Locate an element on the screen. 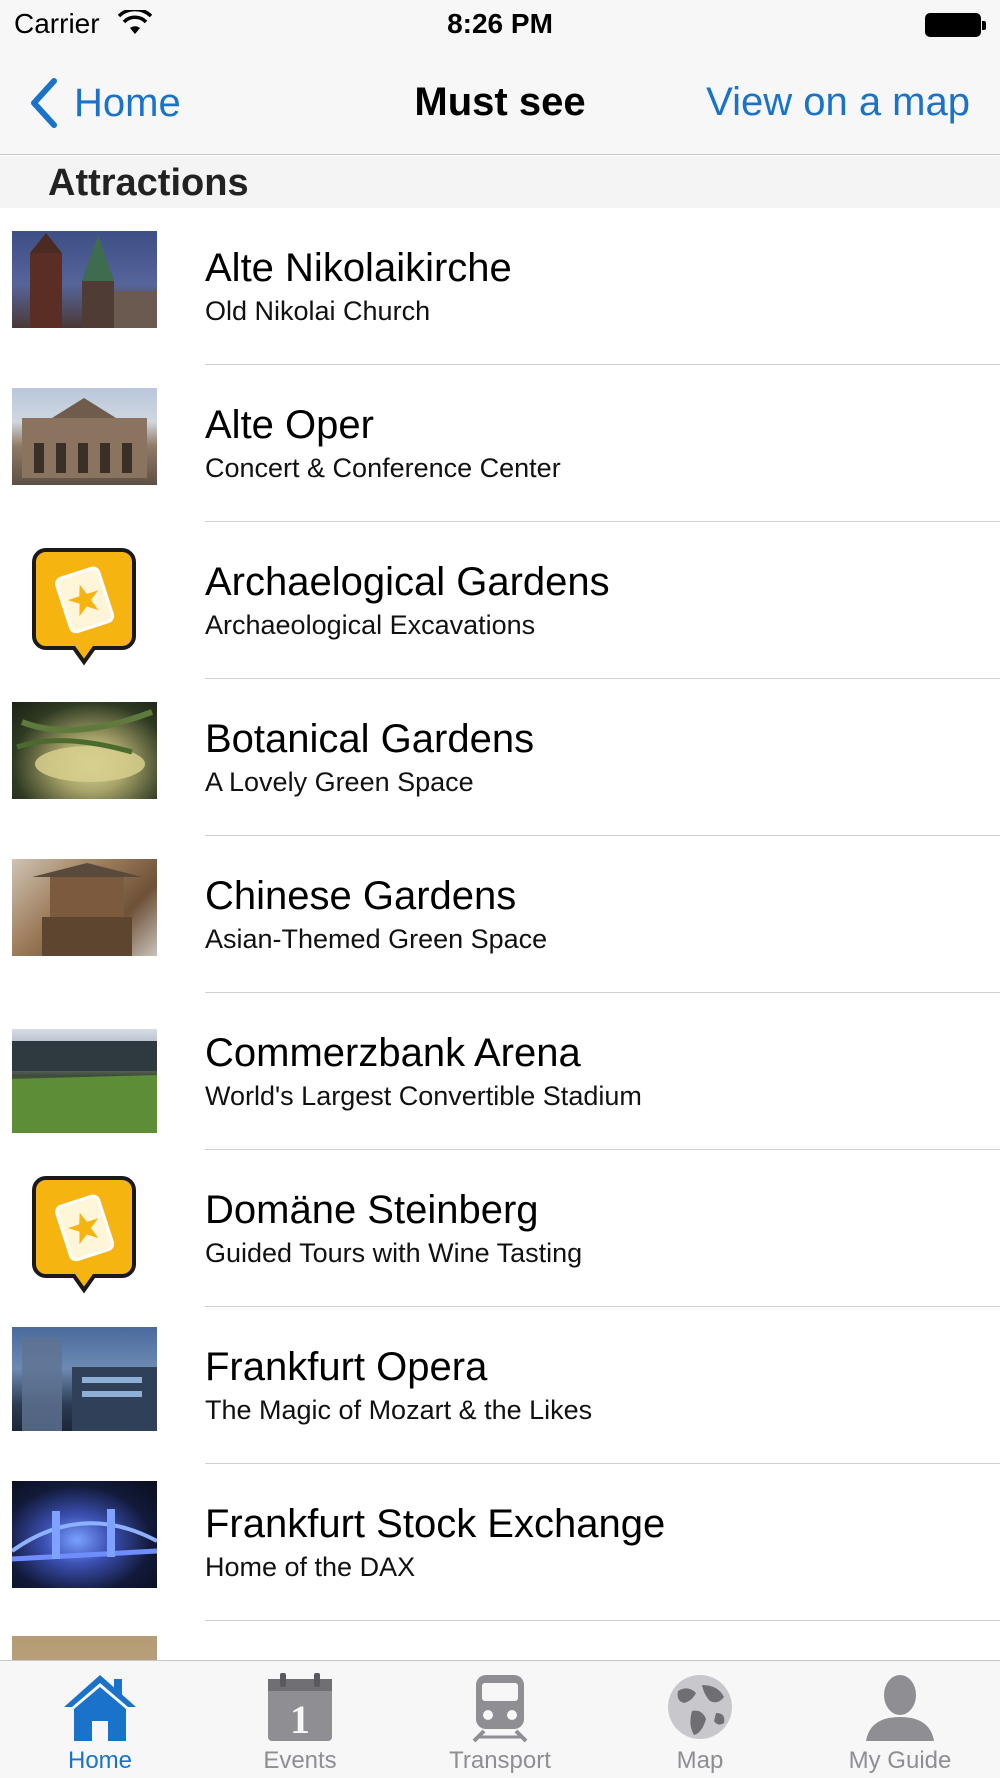 This screenshot has height=1778, width=1000. tab-label: Map is located at coordinates (700, 1760).